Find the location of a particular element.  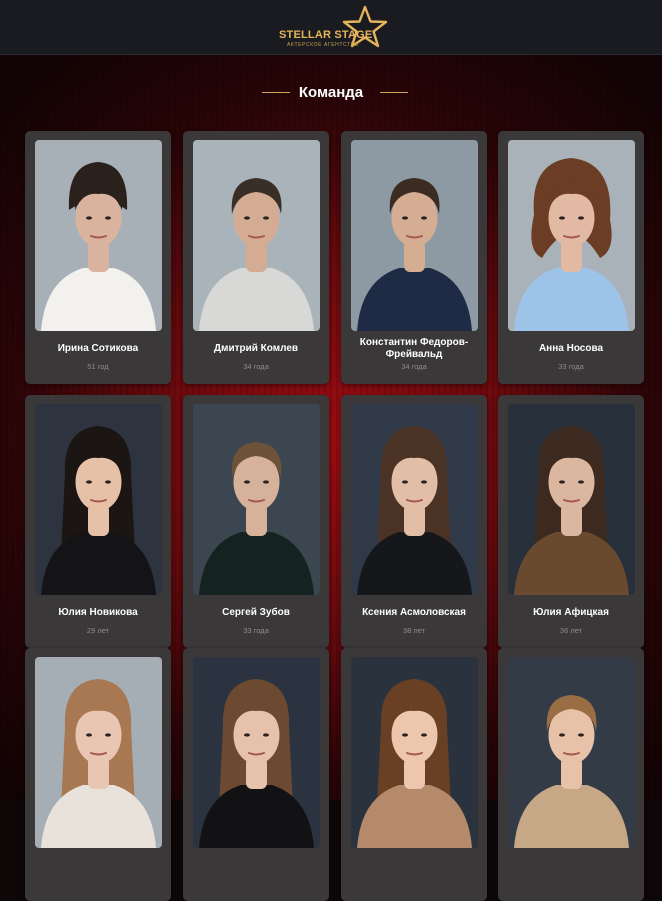

logo-text: STELLAR STAGE is located at coordinates (326, 35).